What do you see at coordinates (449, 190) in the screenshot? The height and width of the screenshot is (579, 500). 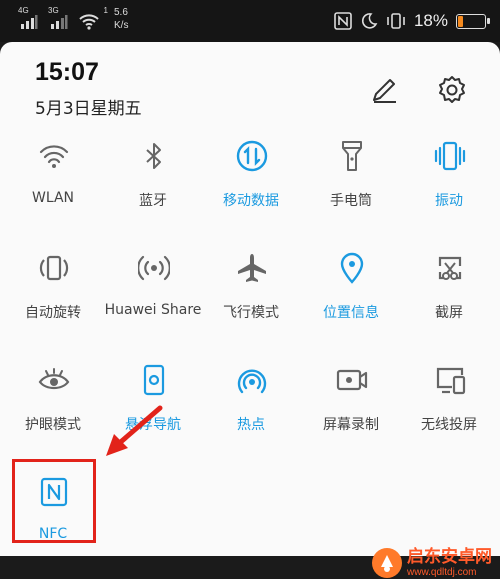 I see `tile-vibrate: 振动` at bounding box center [449, 190].